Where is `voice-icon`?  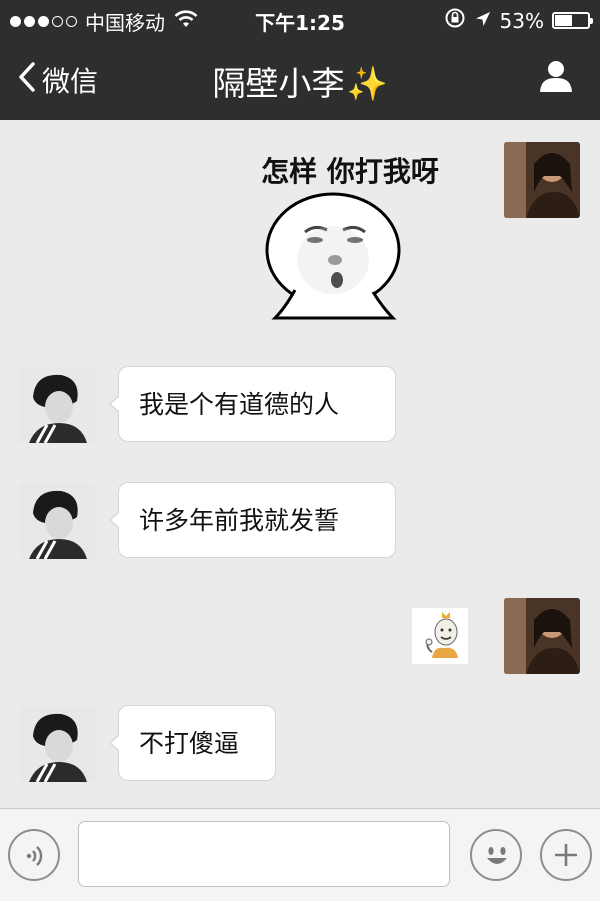 voice-icon is located at coordinates (35, 858).